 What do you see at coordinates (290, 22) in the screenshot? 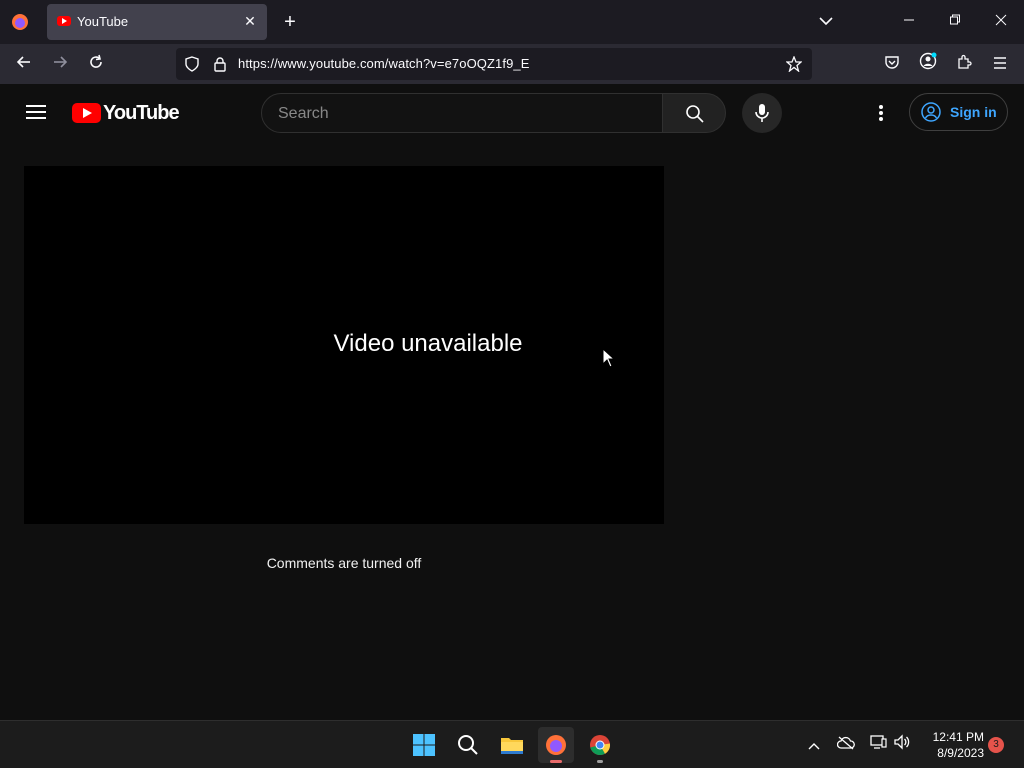
I see `new-tab-icon: +` at bounding box center [290, 22].